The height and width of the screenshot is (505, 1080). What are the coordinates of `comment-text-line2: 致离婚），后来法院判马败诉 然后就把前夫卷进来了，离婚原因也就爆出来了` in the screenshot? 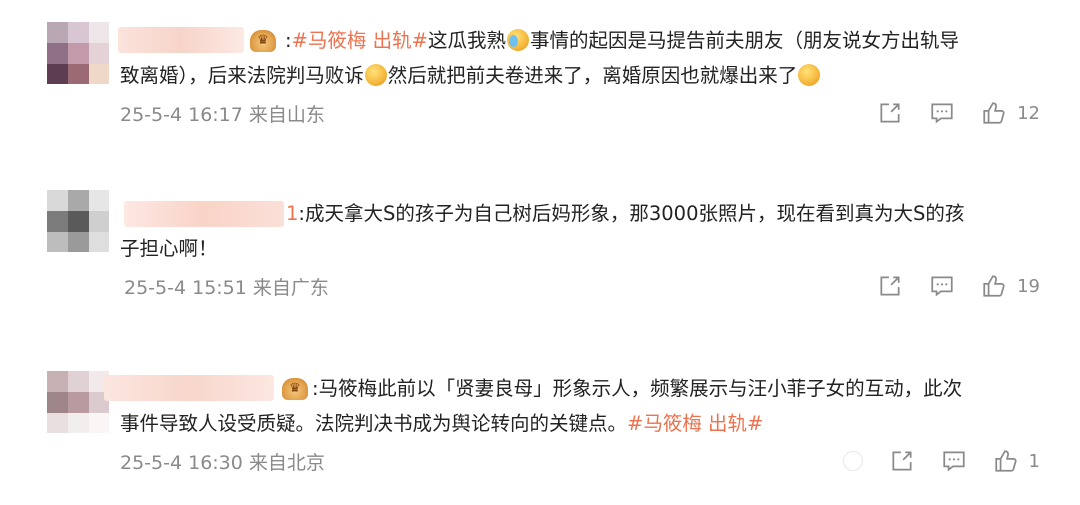 It's located at (580, 75).